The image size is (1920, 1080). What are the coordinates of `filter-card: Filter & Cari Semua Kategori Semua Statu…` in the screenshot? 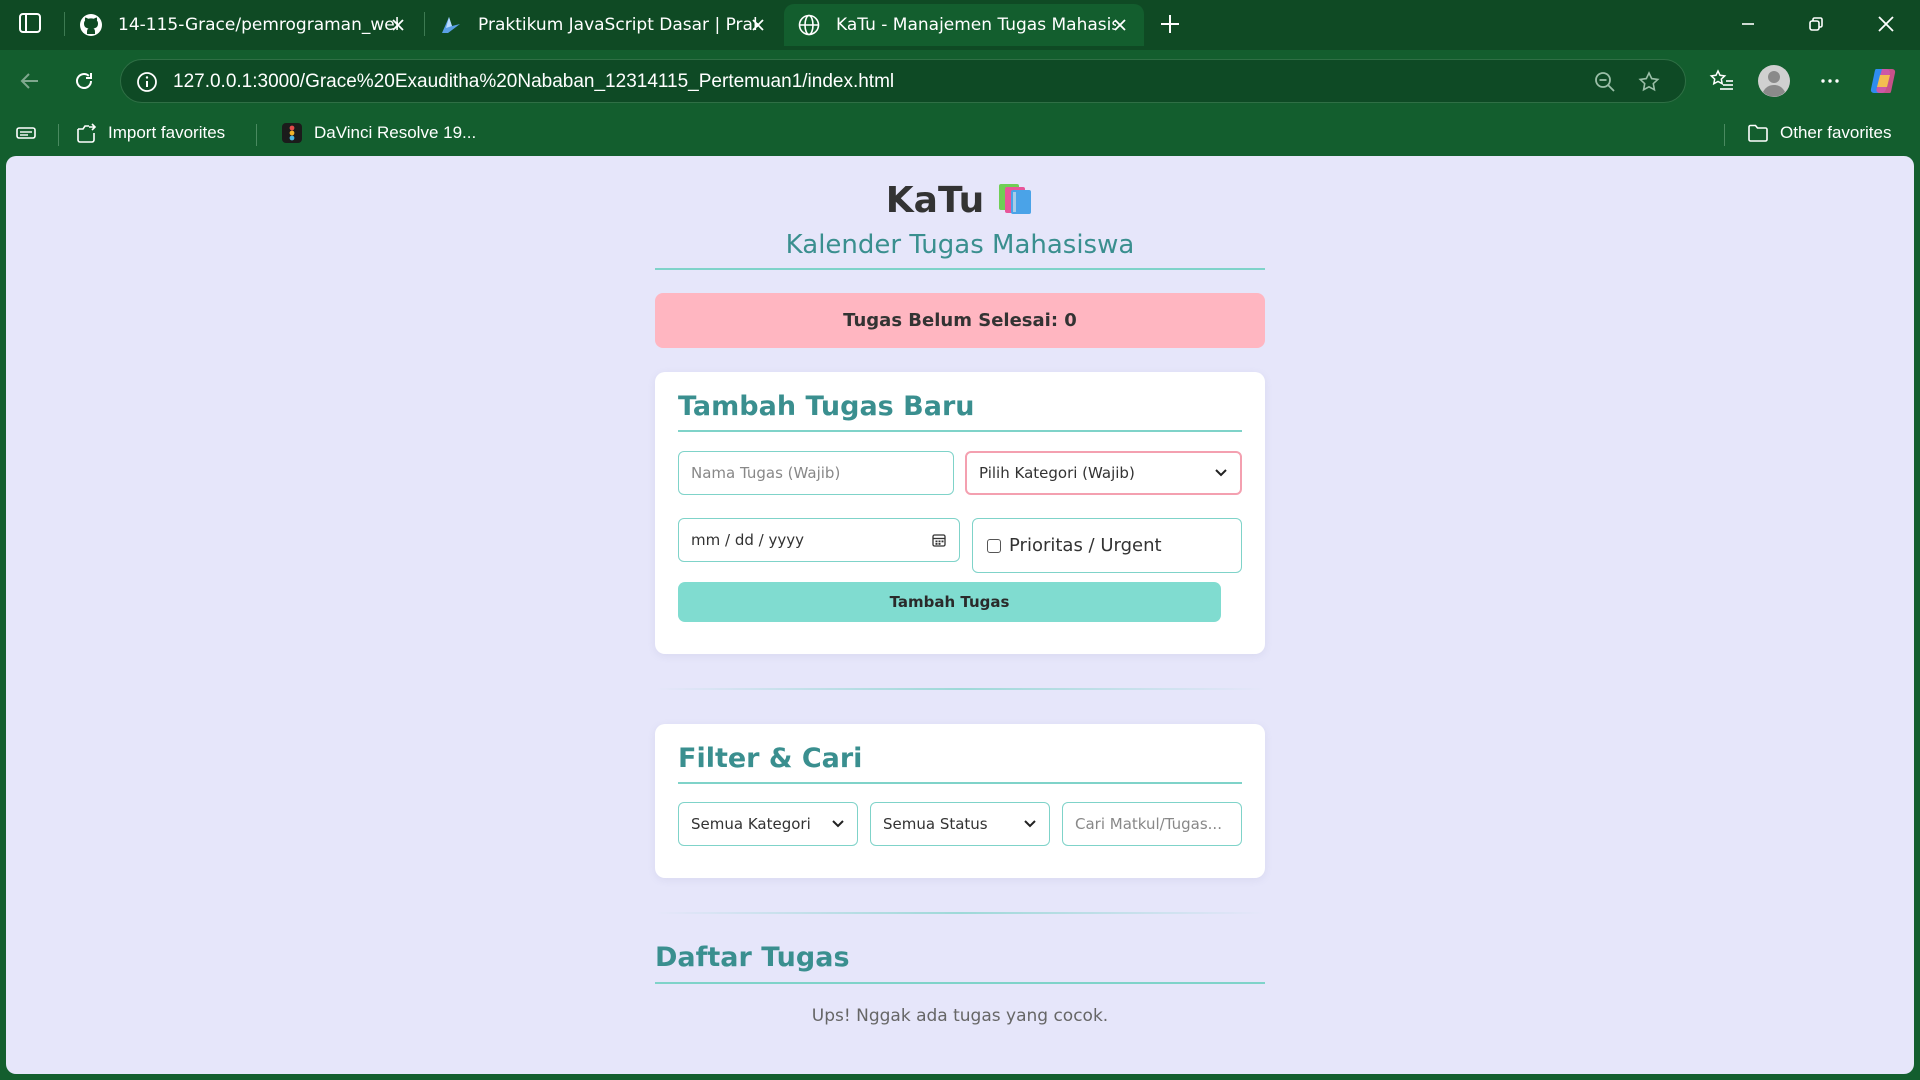 It's located at (960, 801).